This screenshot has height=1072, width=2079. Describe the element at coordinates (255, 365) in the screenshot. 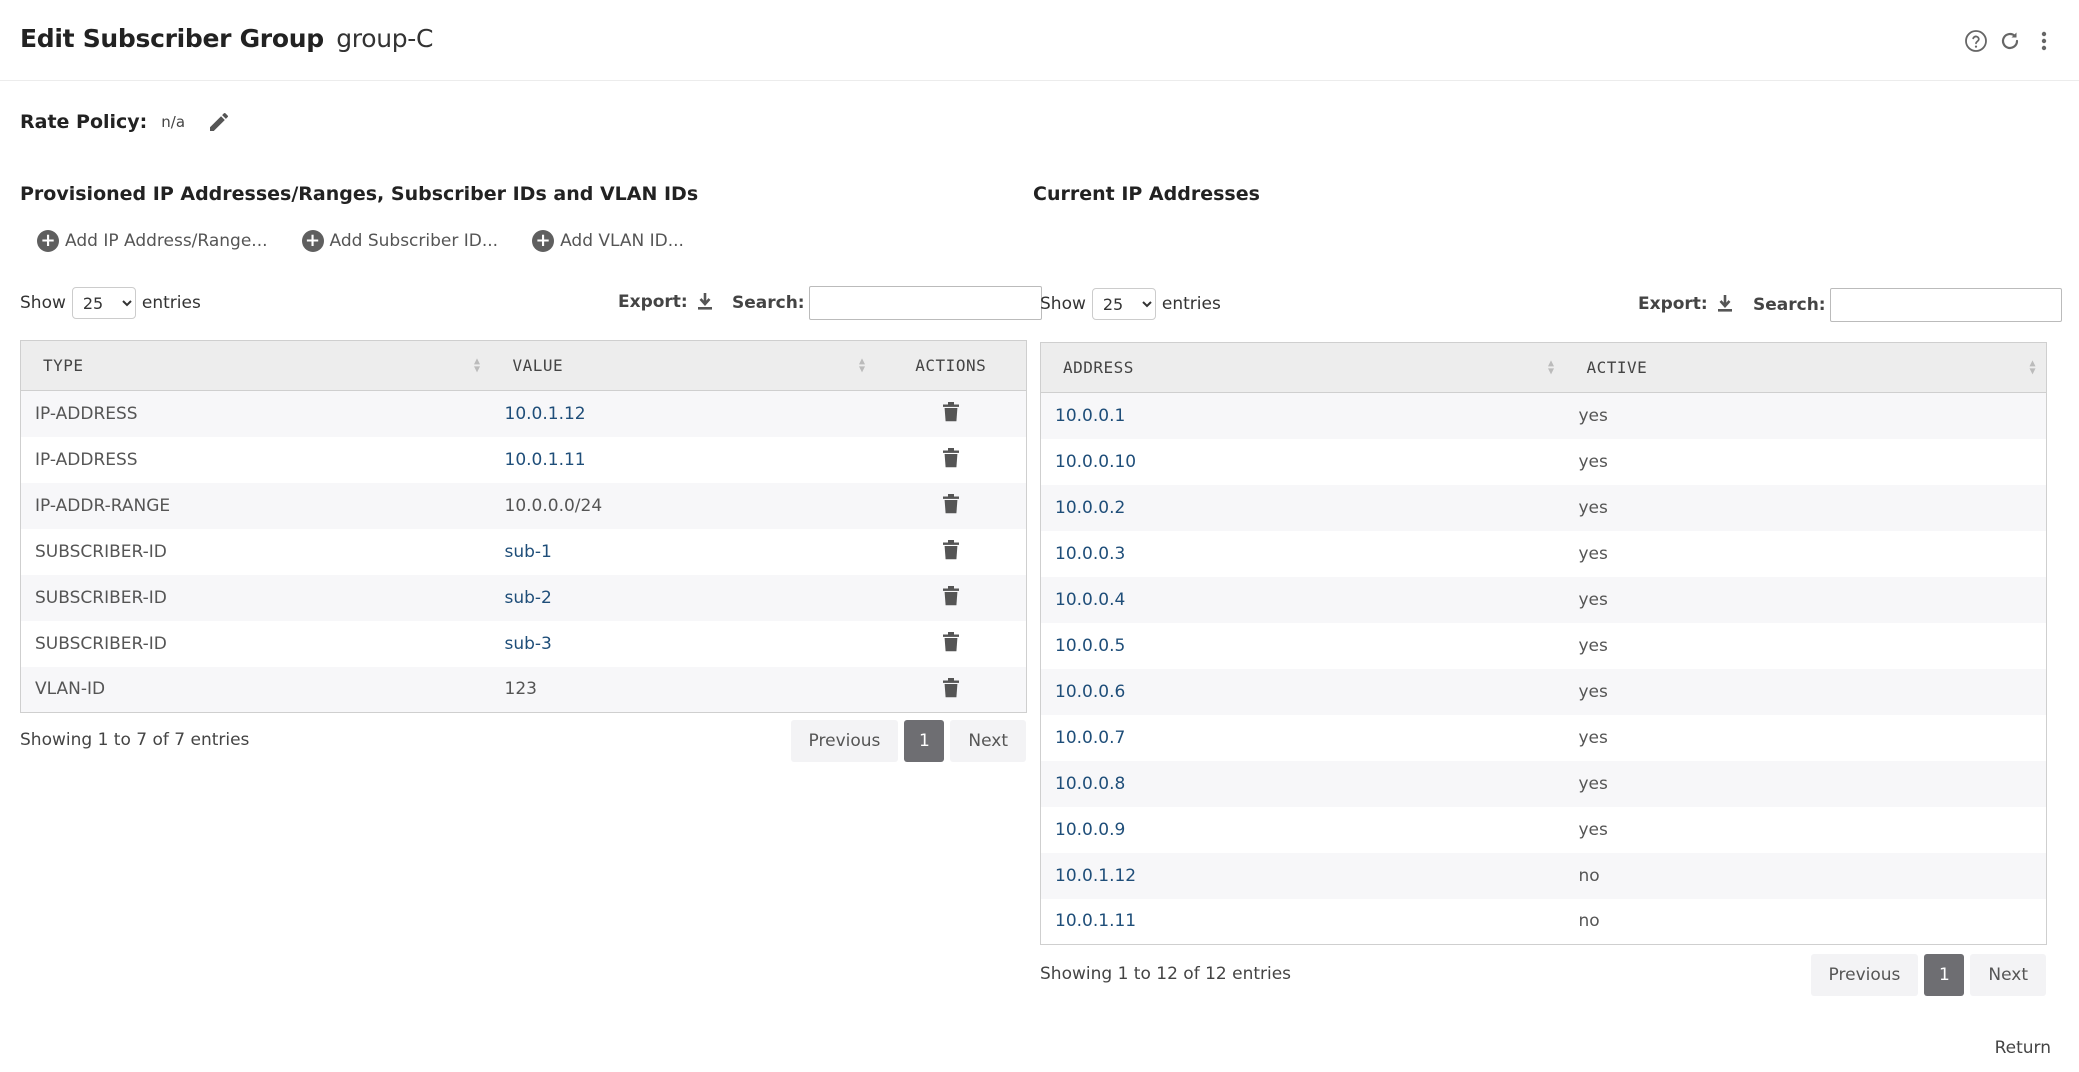

I see `column-header-type: TYPE ▲ ▼` at that location.